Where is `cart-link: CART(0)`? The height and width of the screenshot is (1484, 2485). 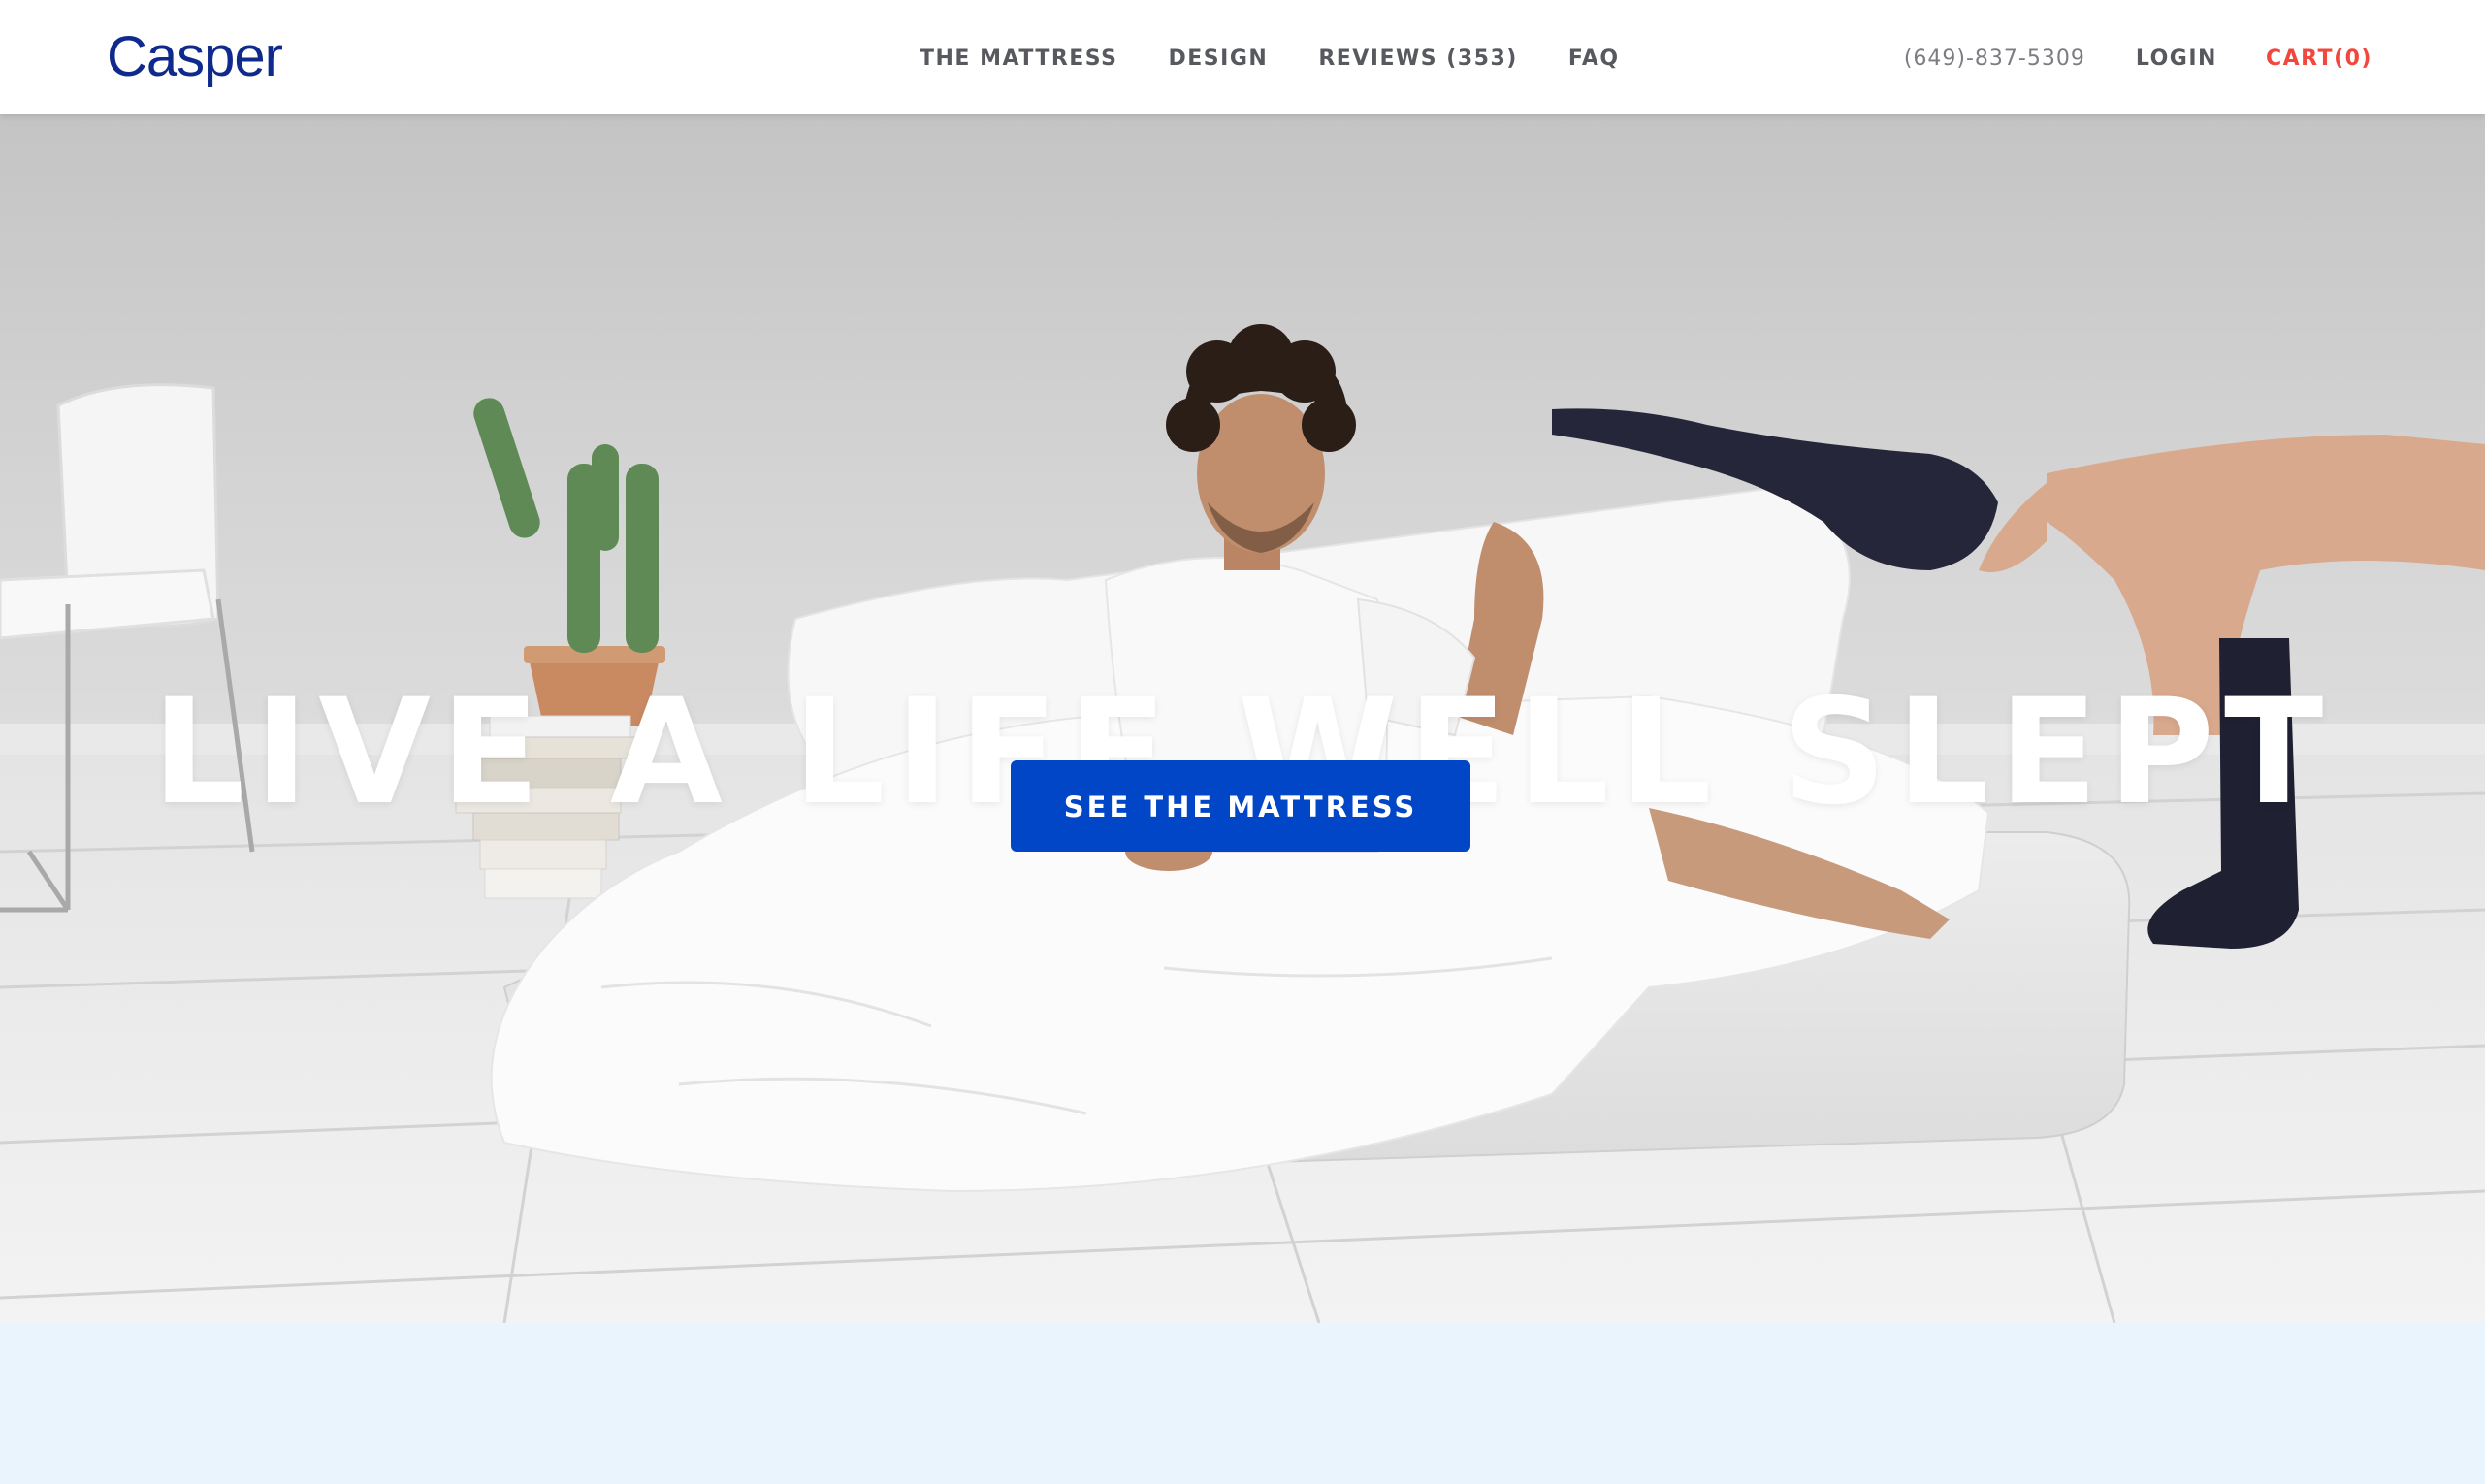
cart-link: CART(0) is located at coordinates (2319, 59).